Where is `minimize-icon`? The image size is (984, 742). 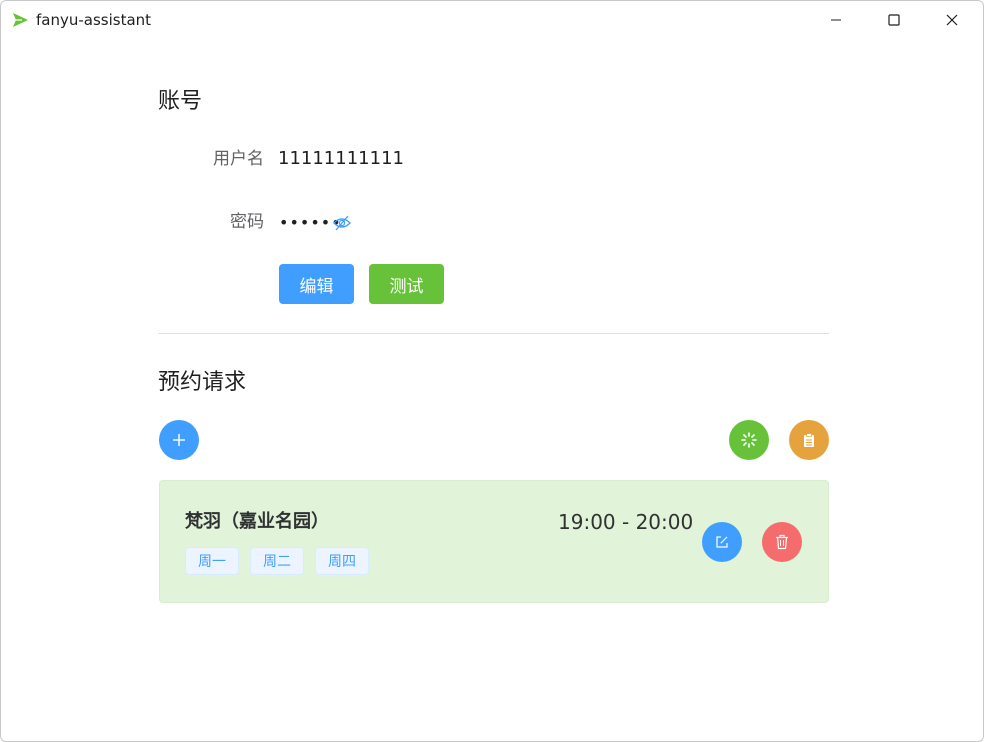
minimize-icon is located at coordinates (836, 20).